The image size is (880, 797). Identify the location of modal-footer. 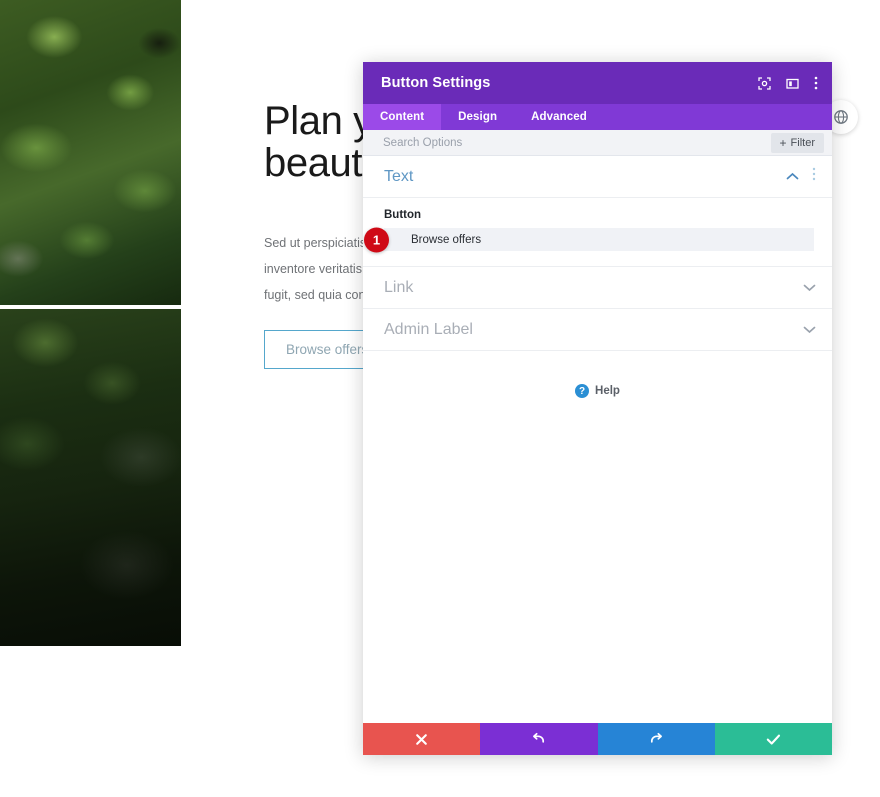
(597, 739).